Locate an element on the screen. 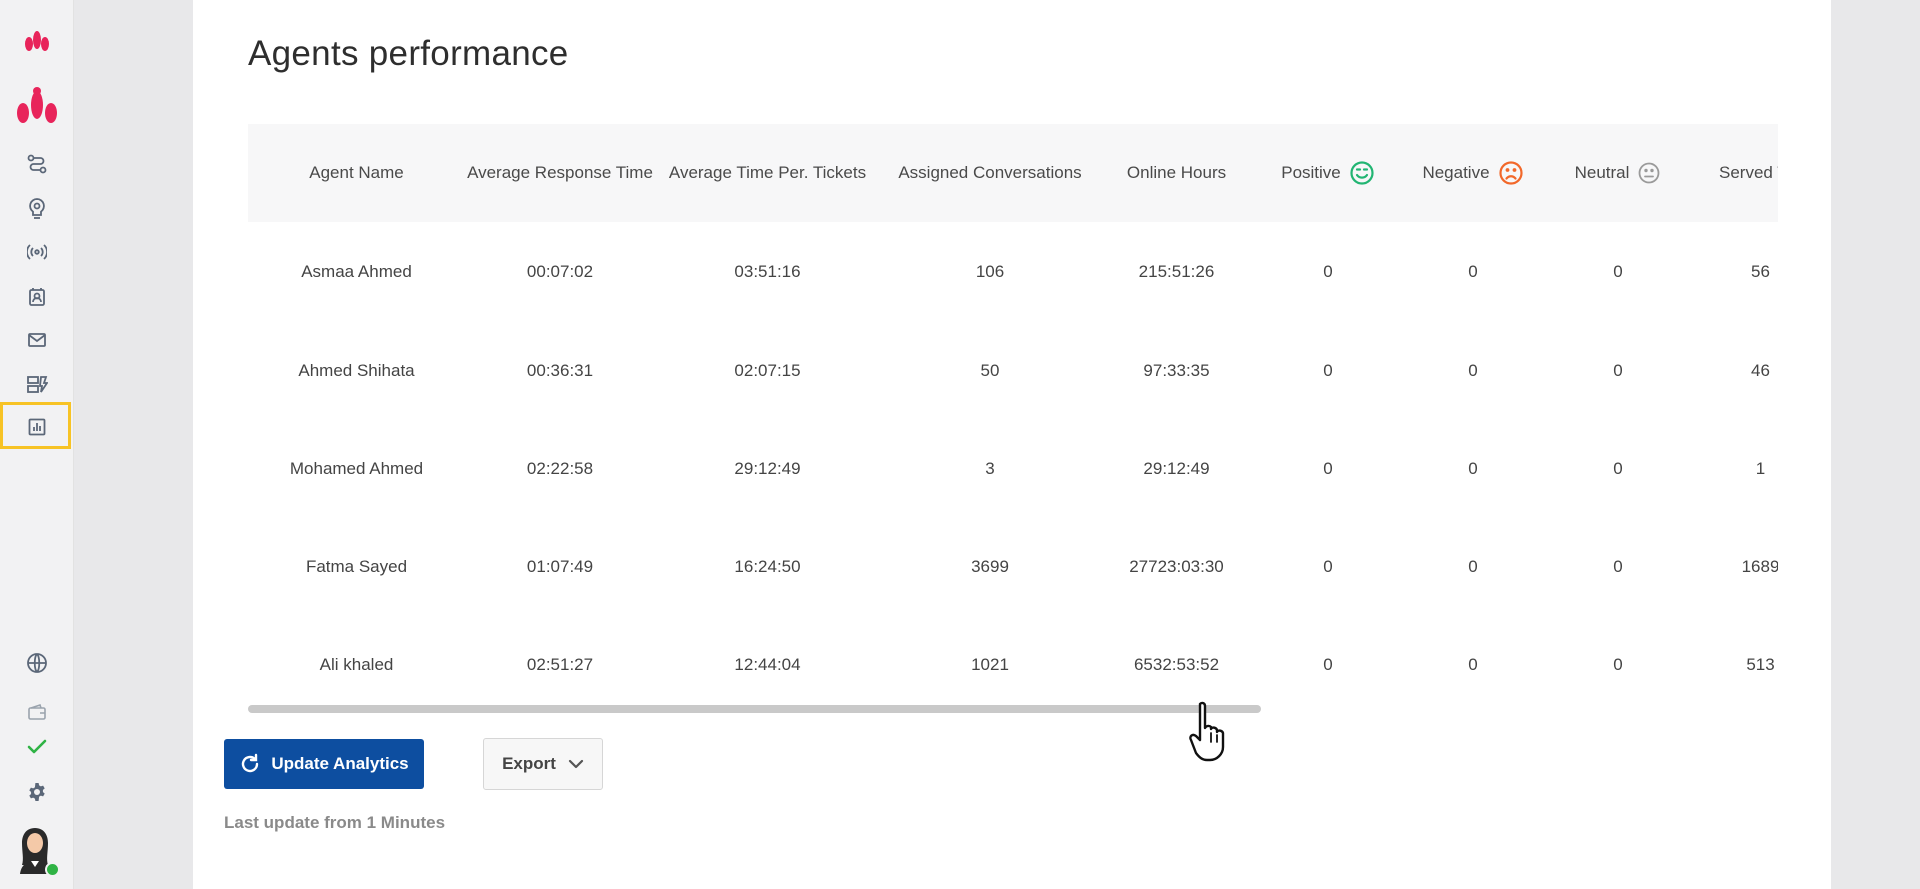 The width and height of the screenshot is (1920, 889). brand-logo-icon is located at coordinates (36, 105).